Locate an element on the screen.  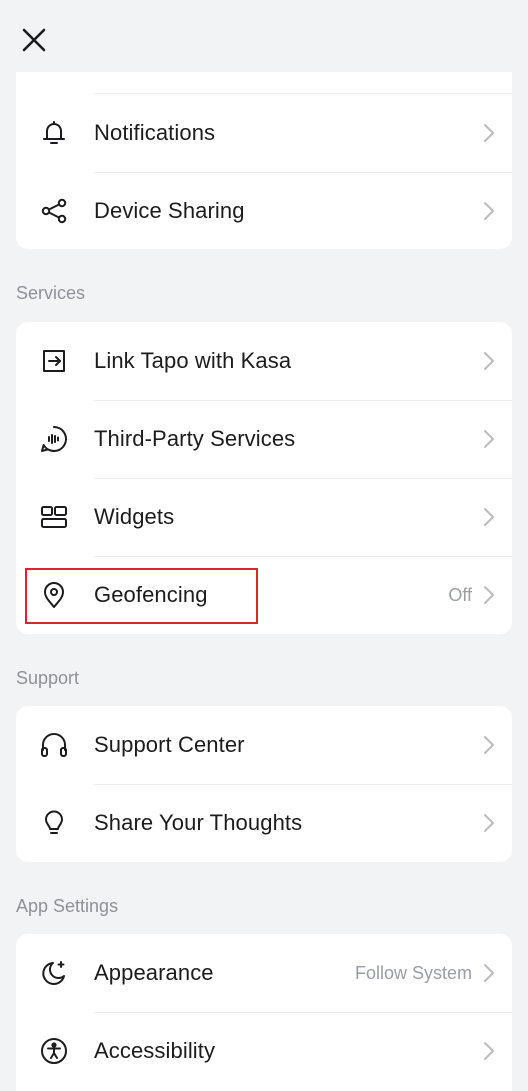
share-thoughts-row: Share Your Thoughts is located at coordinates (264, 823).